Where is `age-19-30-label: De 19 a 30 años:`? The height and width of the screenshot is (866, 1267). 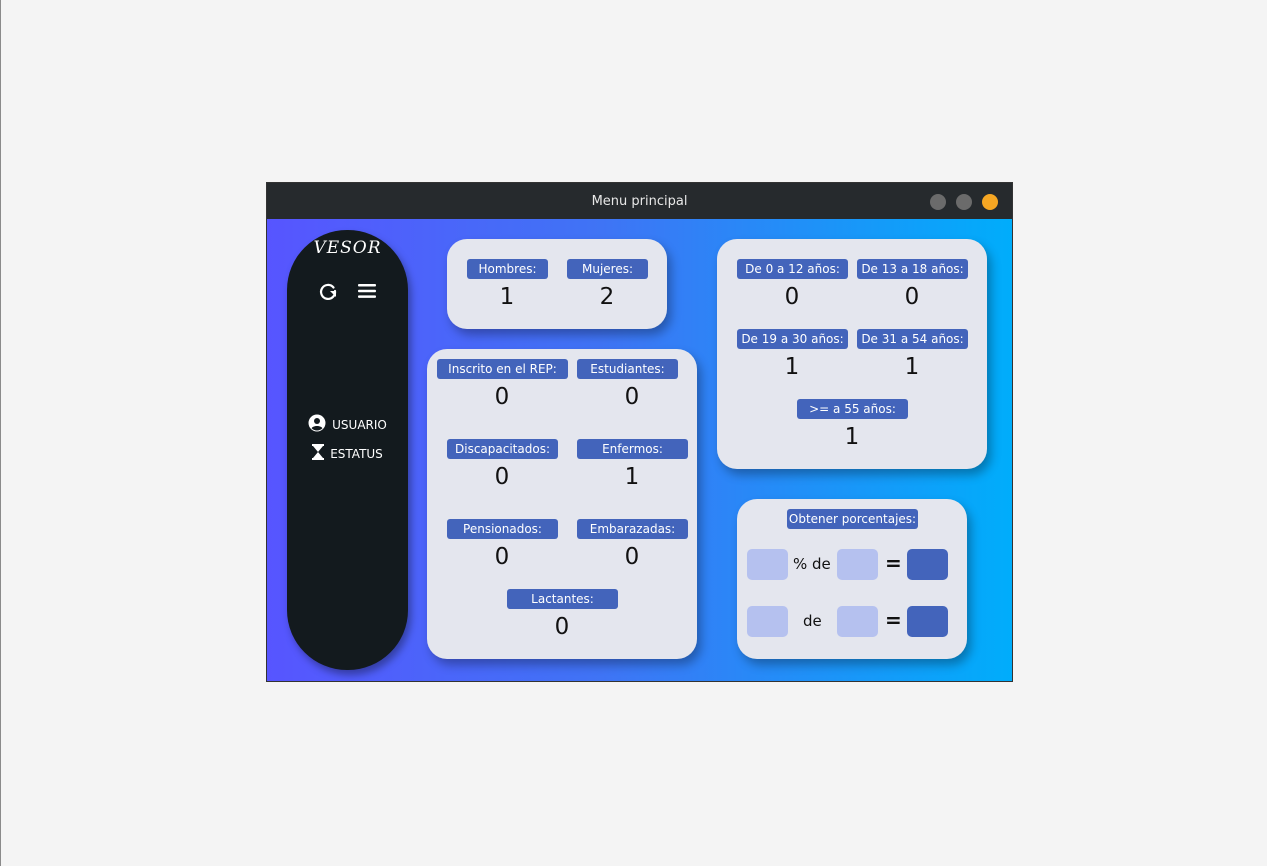
age-19-30-label: De 19 a 30 años: is located at coordinates (792, 339).